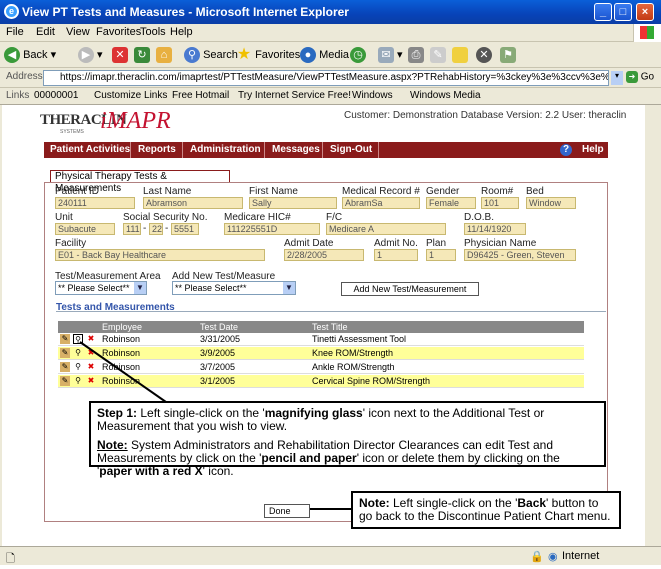 This screenshot has width=661, height=569. Describe the element at coordinates (603, 12) in the screenshot. I see `minimize-button: _` at that location.